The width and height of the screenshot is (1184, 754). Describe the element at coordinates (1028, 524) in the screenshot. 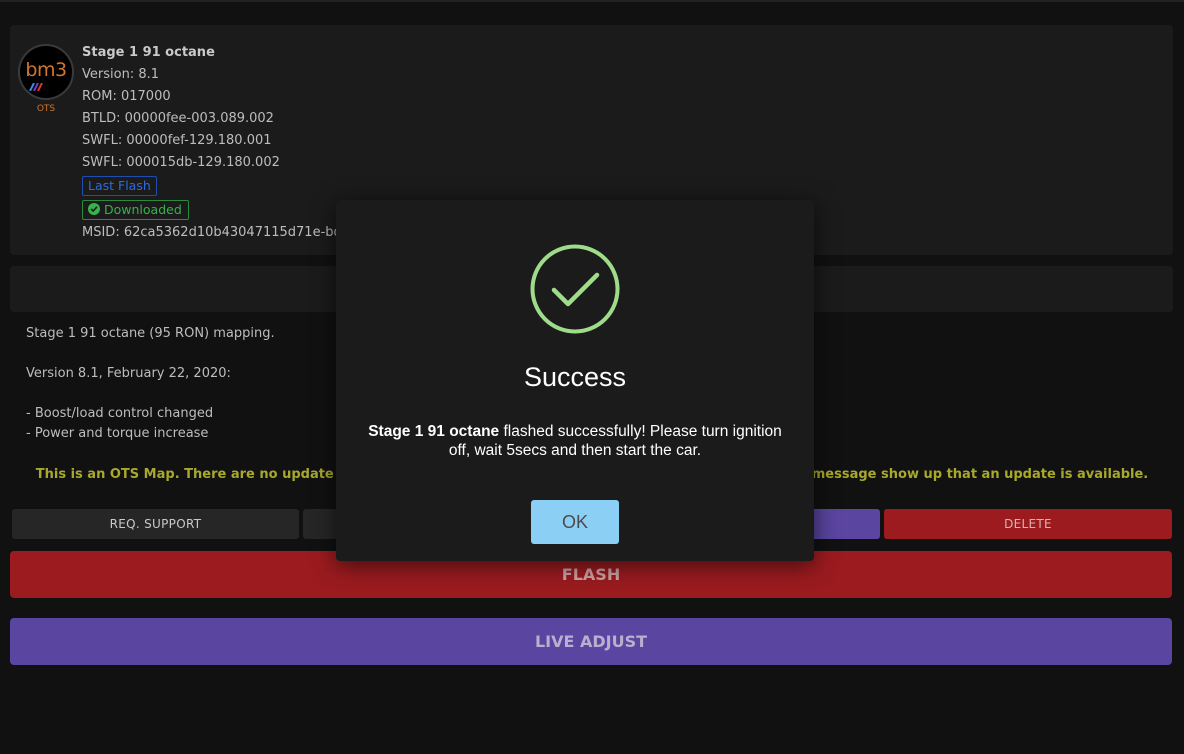

I see `delete-button: DELETE` at that location.